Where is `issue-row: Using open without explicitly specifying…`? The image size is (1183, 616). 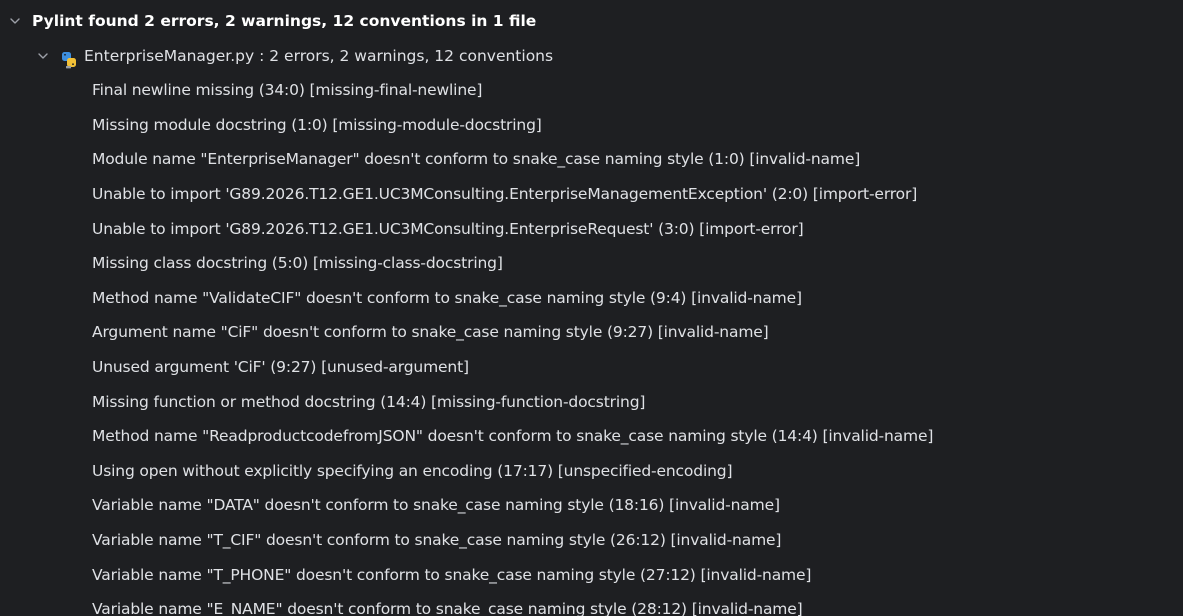
issue-row: Using open without explicitly specifying… is located at coordinates (591, 471).